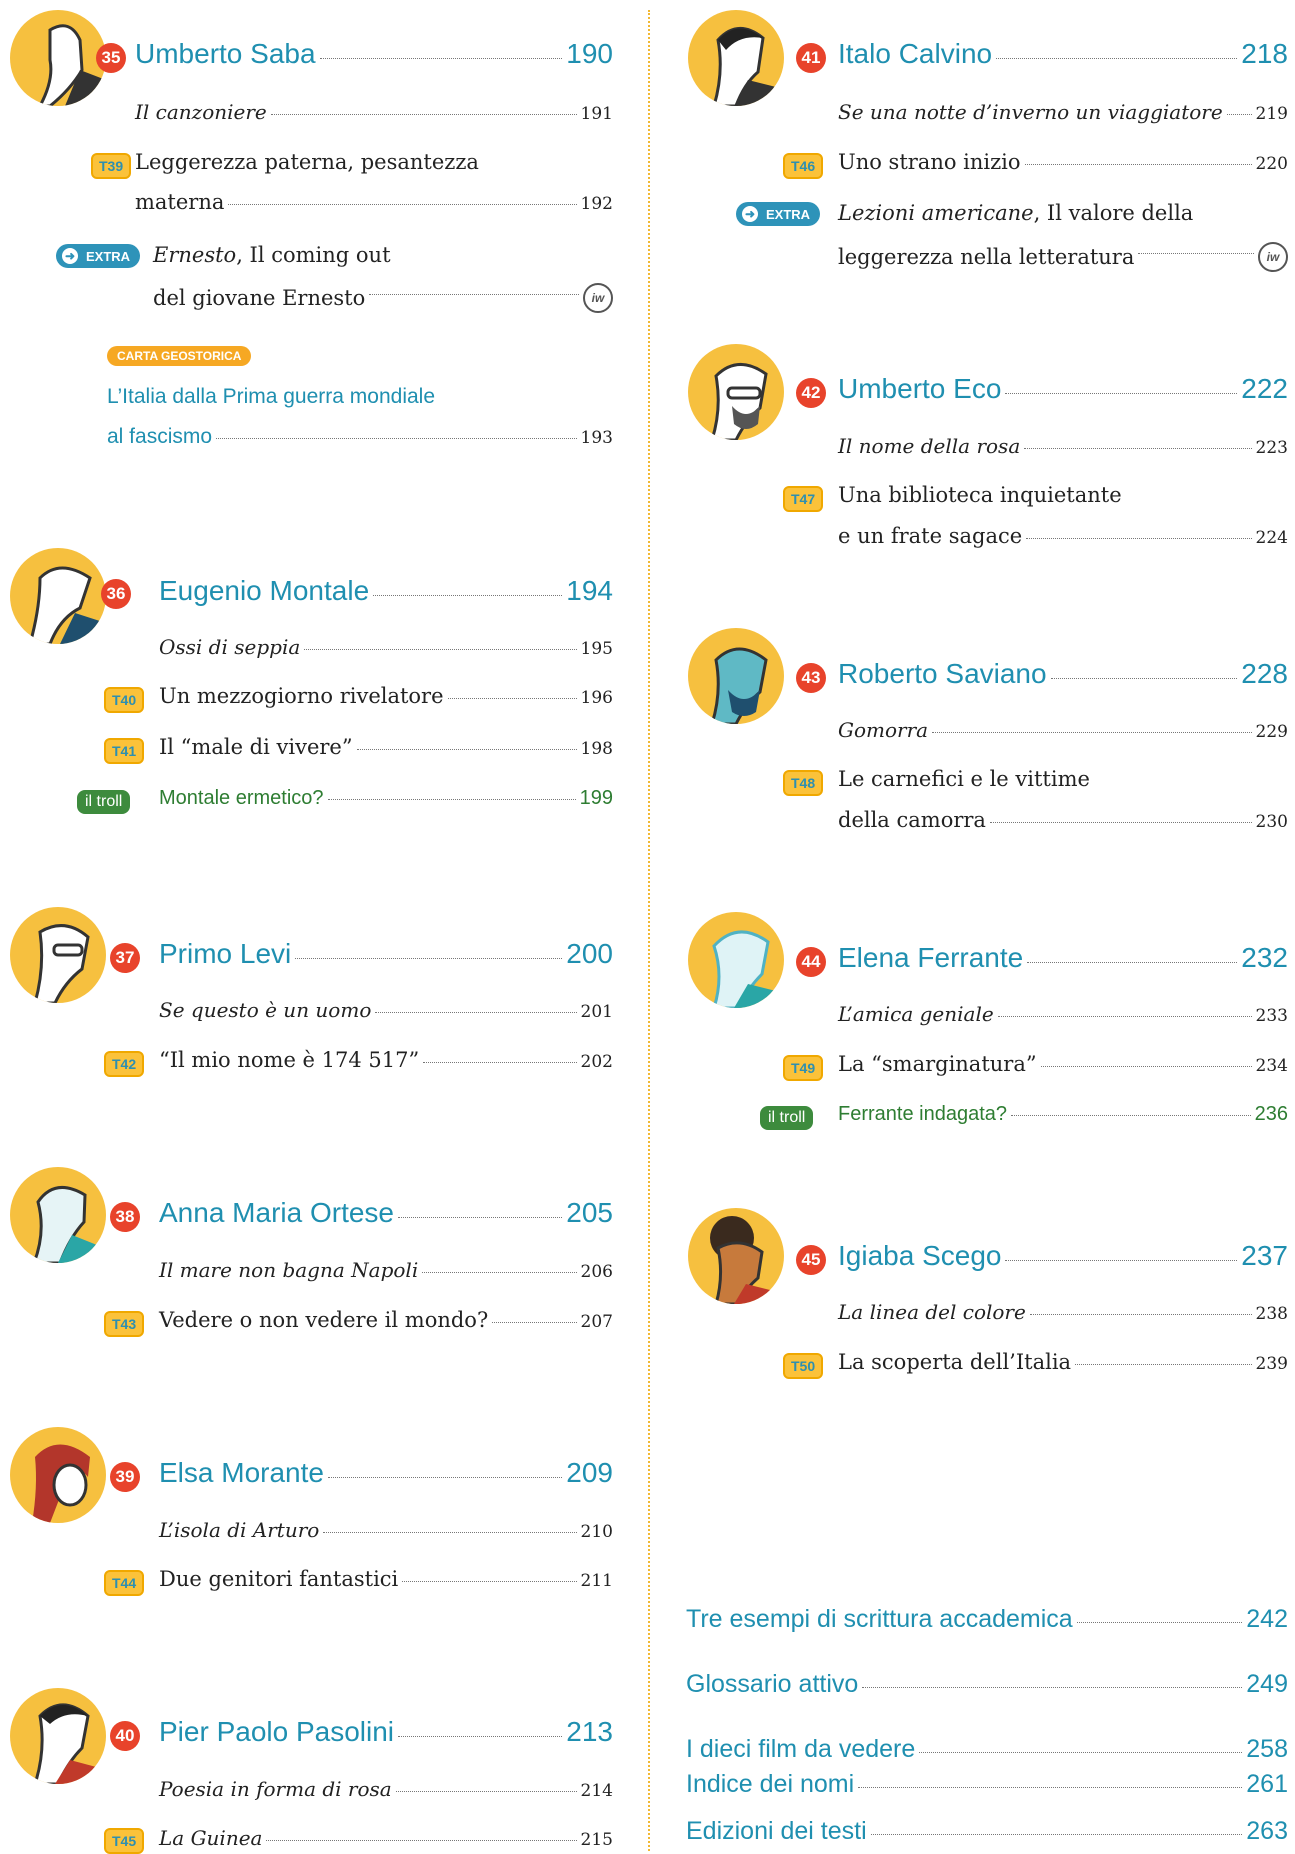 This screenshot has width=1295, height=1854. Describe the element at coordinates (195, 255) in the screenshot. I see `extra-work-title: Ernesto` at that location.